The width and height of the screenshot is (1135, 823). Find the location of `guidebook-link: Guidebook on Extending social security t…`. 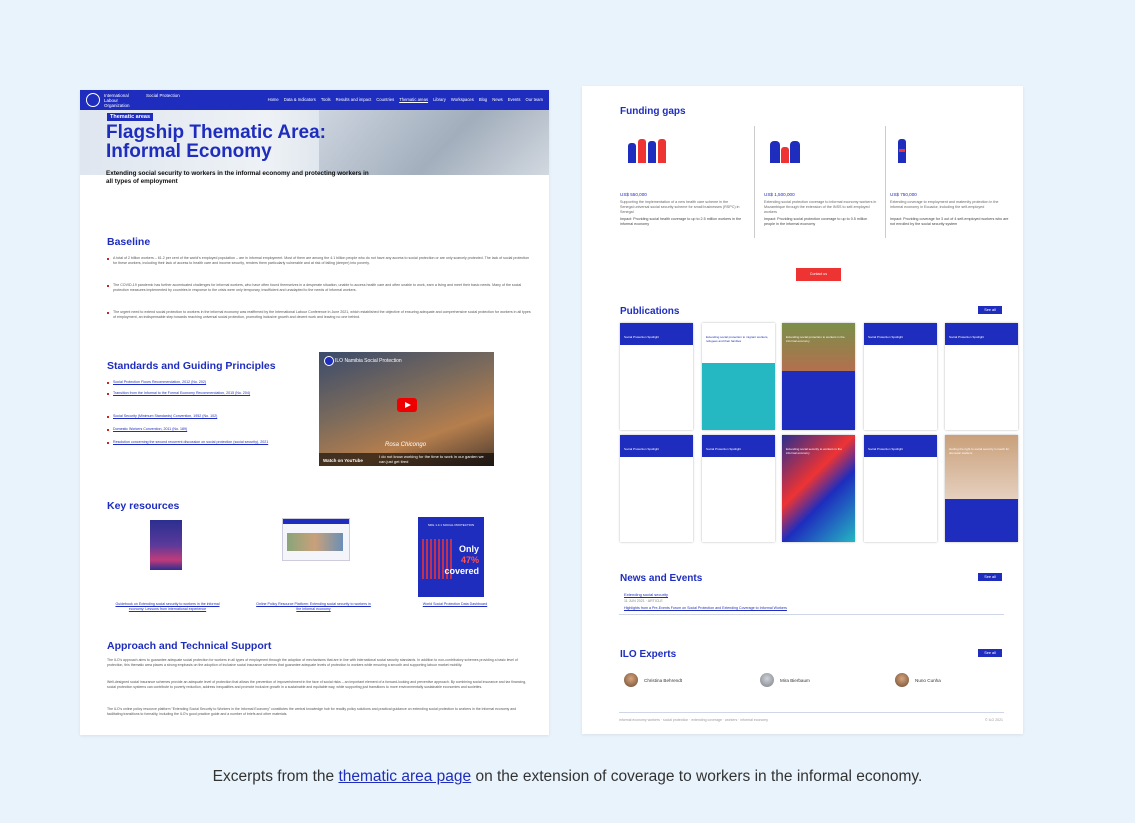

guidebook-link: Guidebook on Extending social security t… is located at coordinates (167, 607).